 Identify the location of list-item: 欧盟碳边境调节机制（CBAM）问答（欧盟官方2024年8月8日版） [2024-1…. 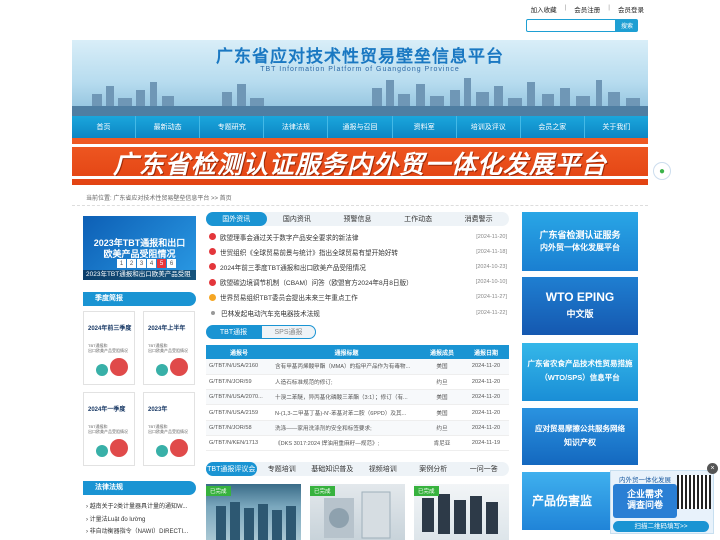
(358, 282).